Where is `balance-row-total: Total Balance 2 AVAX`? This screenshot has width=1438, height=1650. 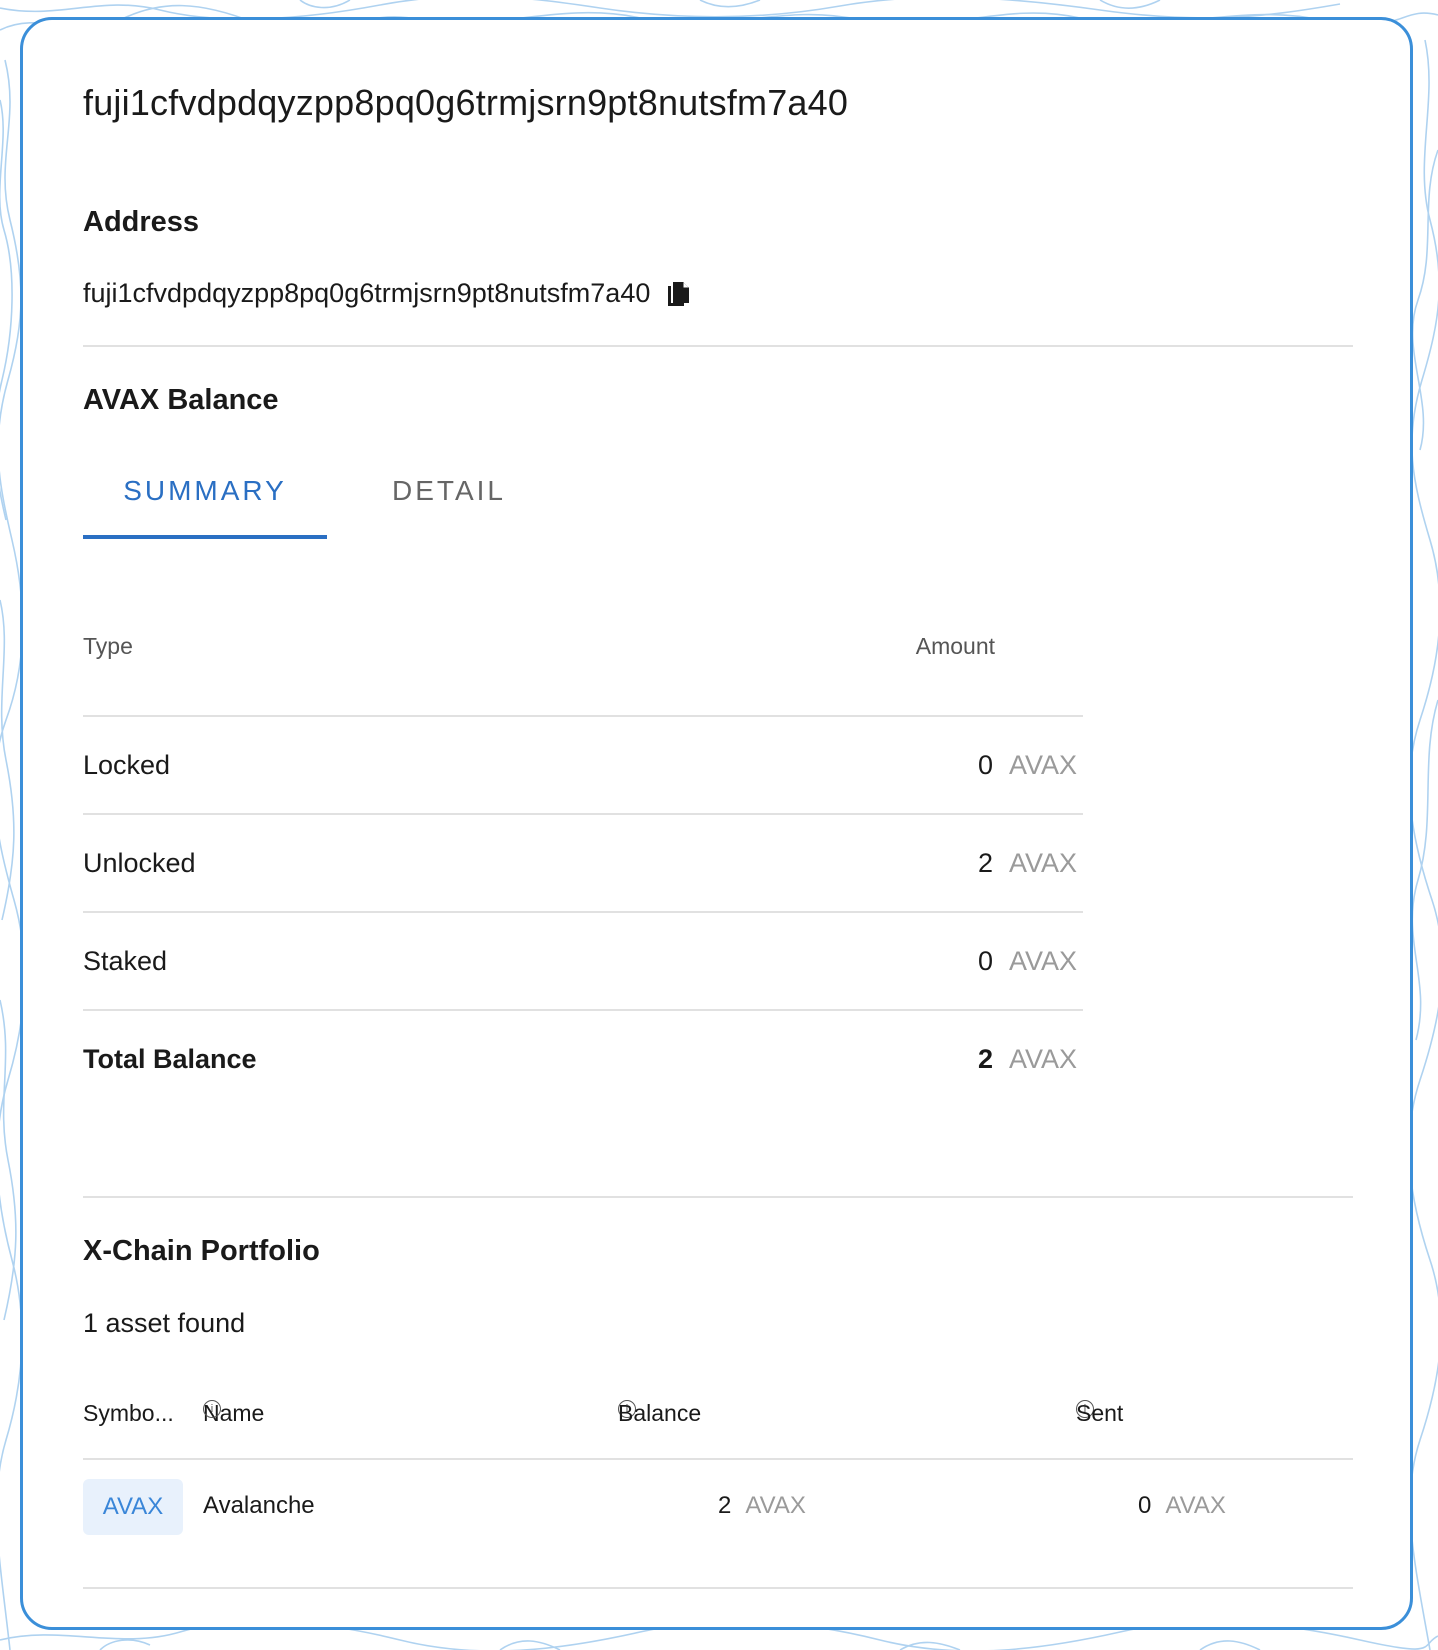
balance-row-total: Total Balance 2 AVAX is located at coordinates (583, 1059).